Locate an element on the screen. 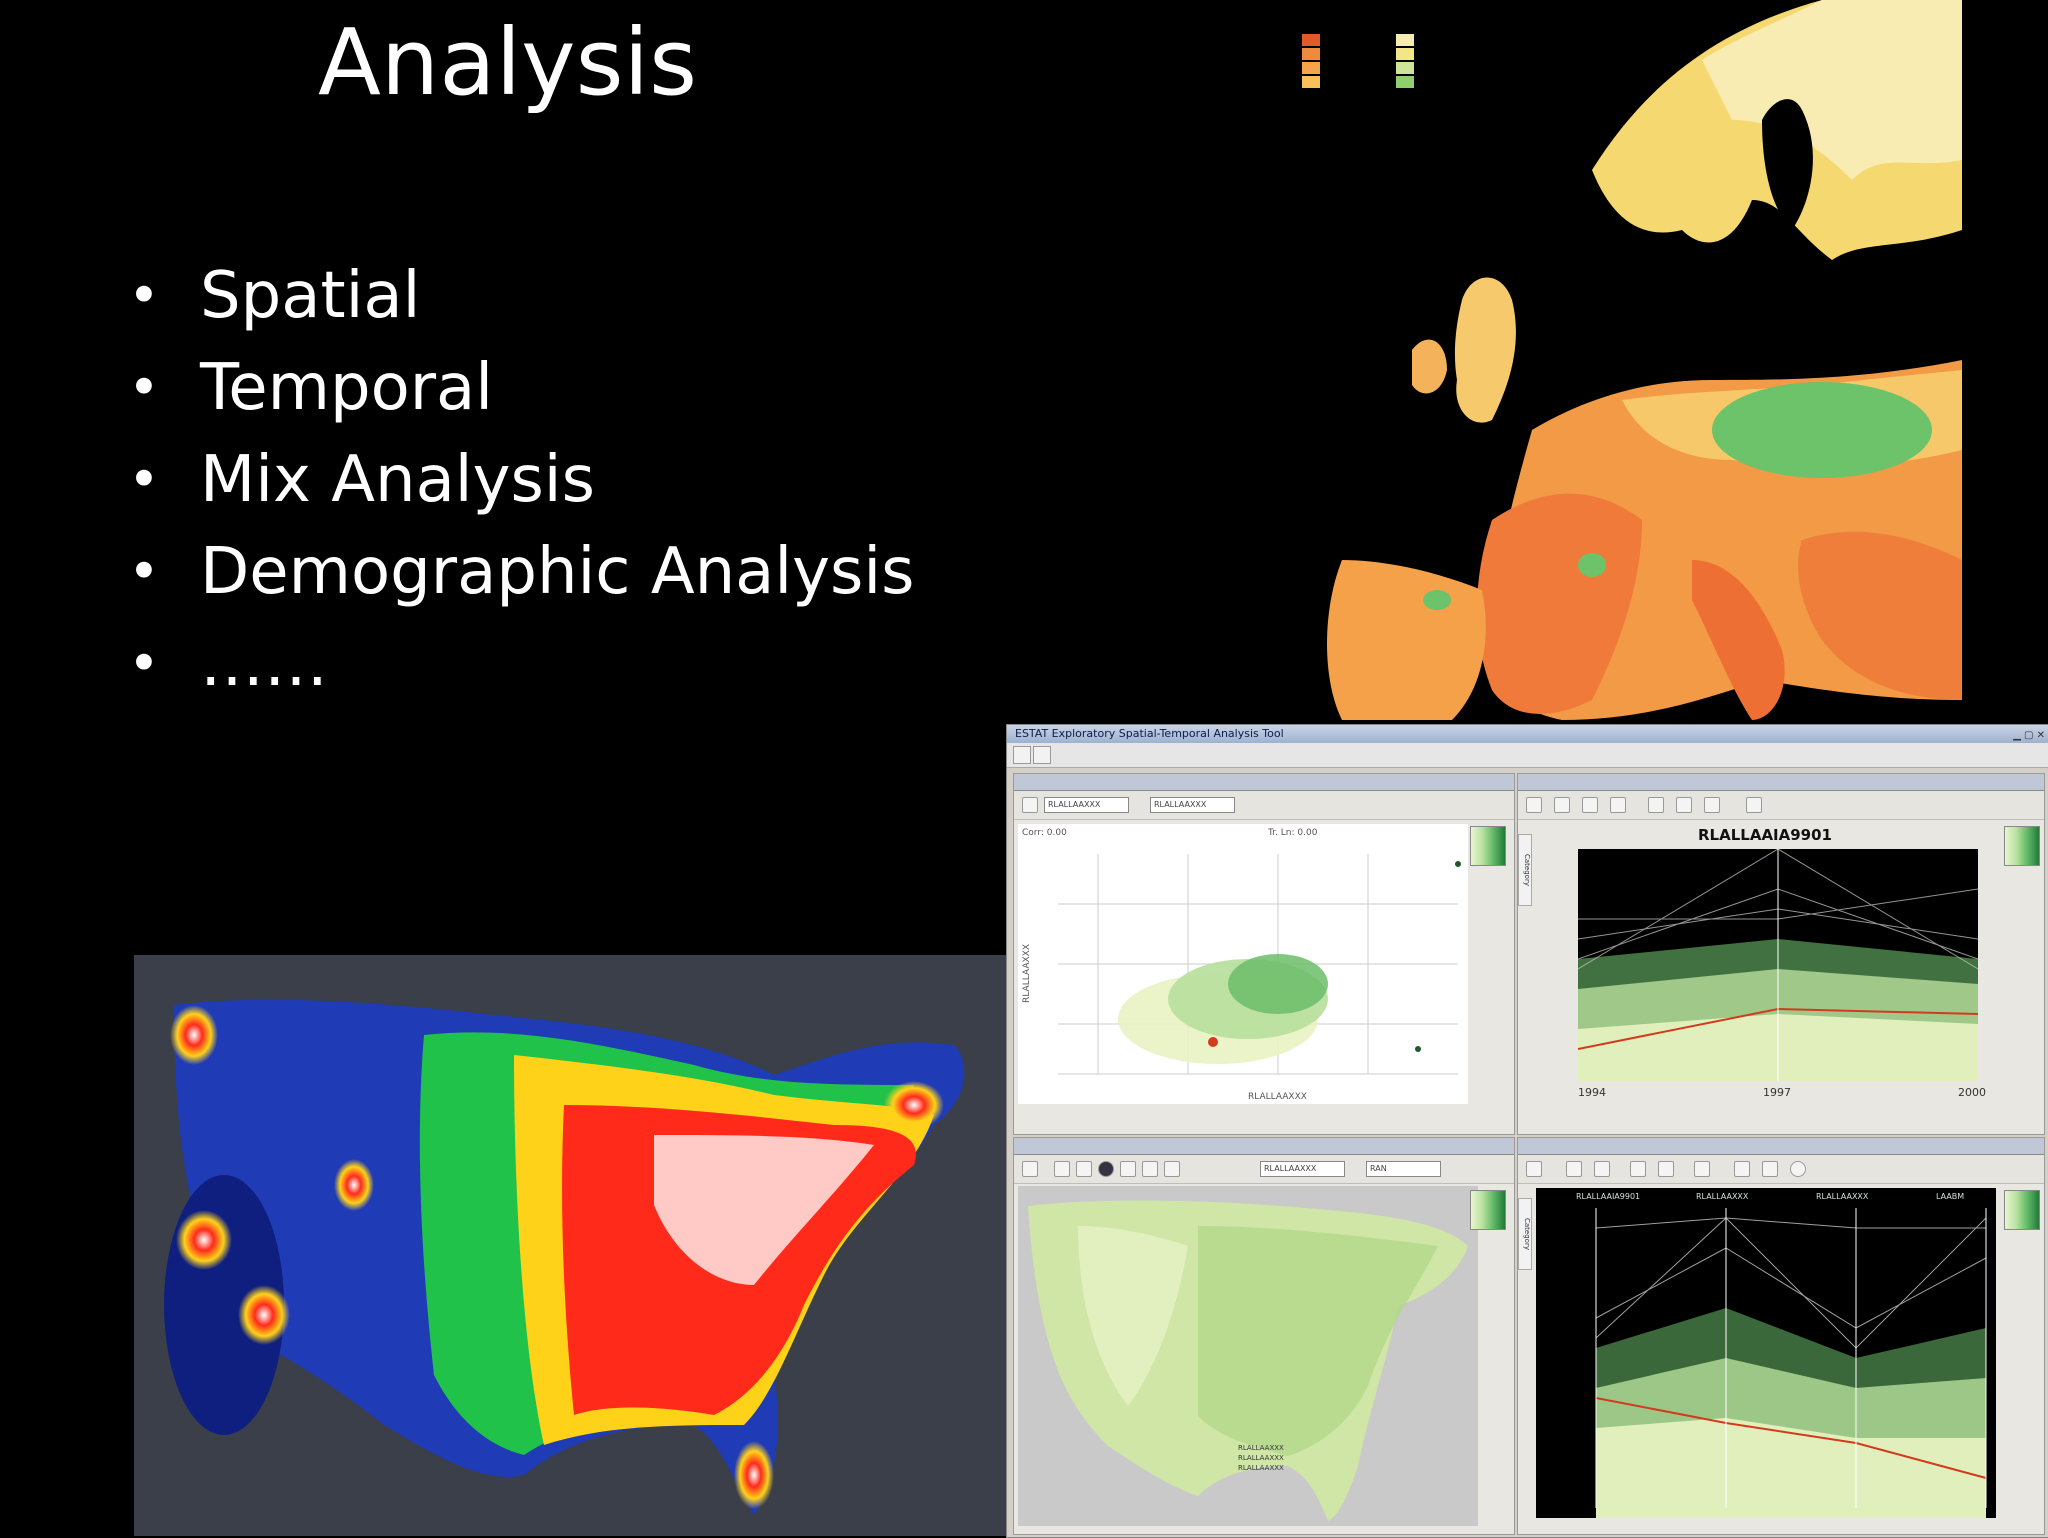 Image resolution: width=2048 pixels, height=1538 pixels. bullet-item: • Demographic Analysis is located at coordinates (517, 572).